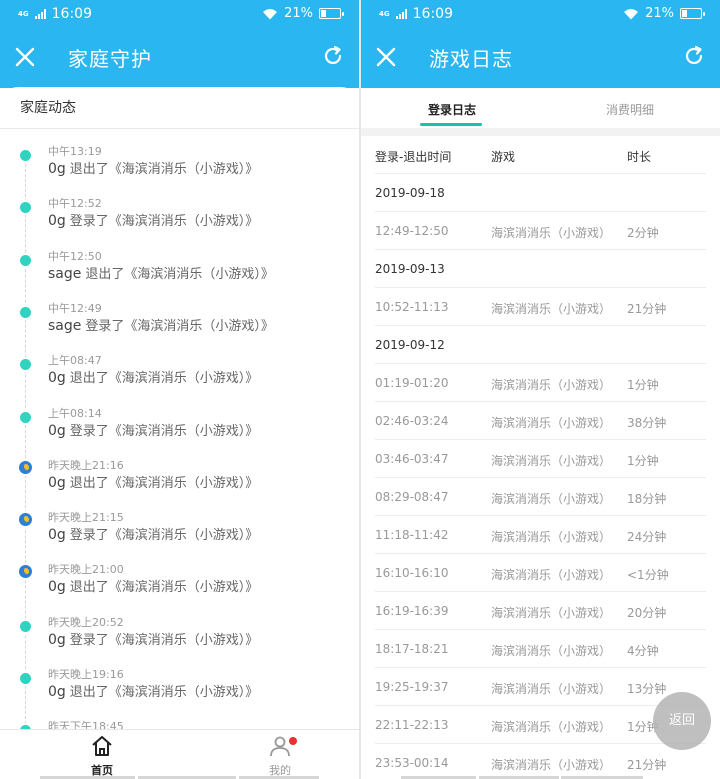 This screenshot has width=720, height=779. I want to click on event-time: 昨天下午18:45, so click(86, 724).